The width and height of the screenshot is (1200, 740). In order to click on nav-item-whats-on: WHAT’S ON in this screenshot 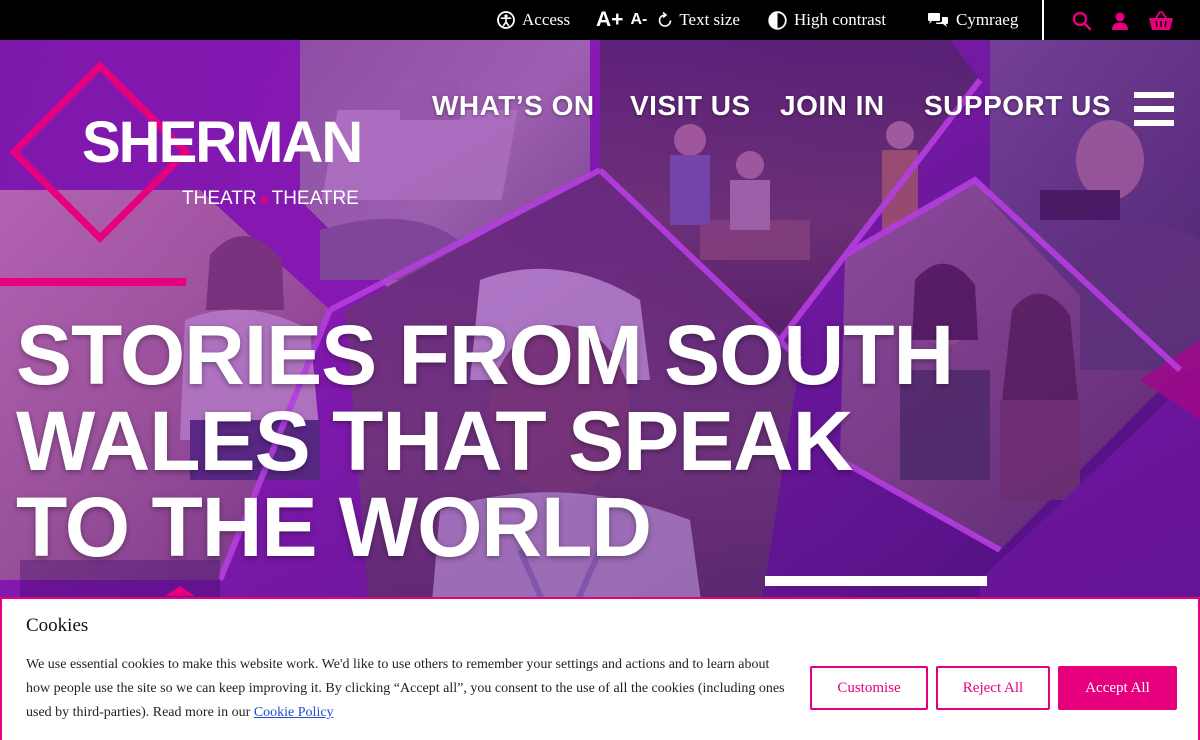, I will do `click(513, 106)`.